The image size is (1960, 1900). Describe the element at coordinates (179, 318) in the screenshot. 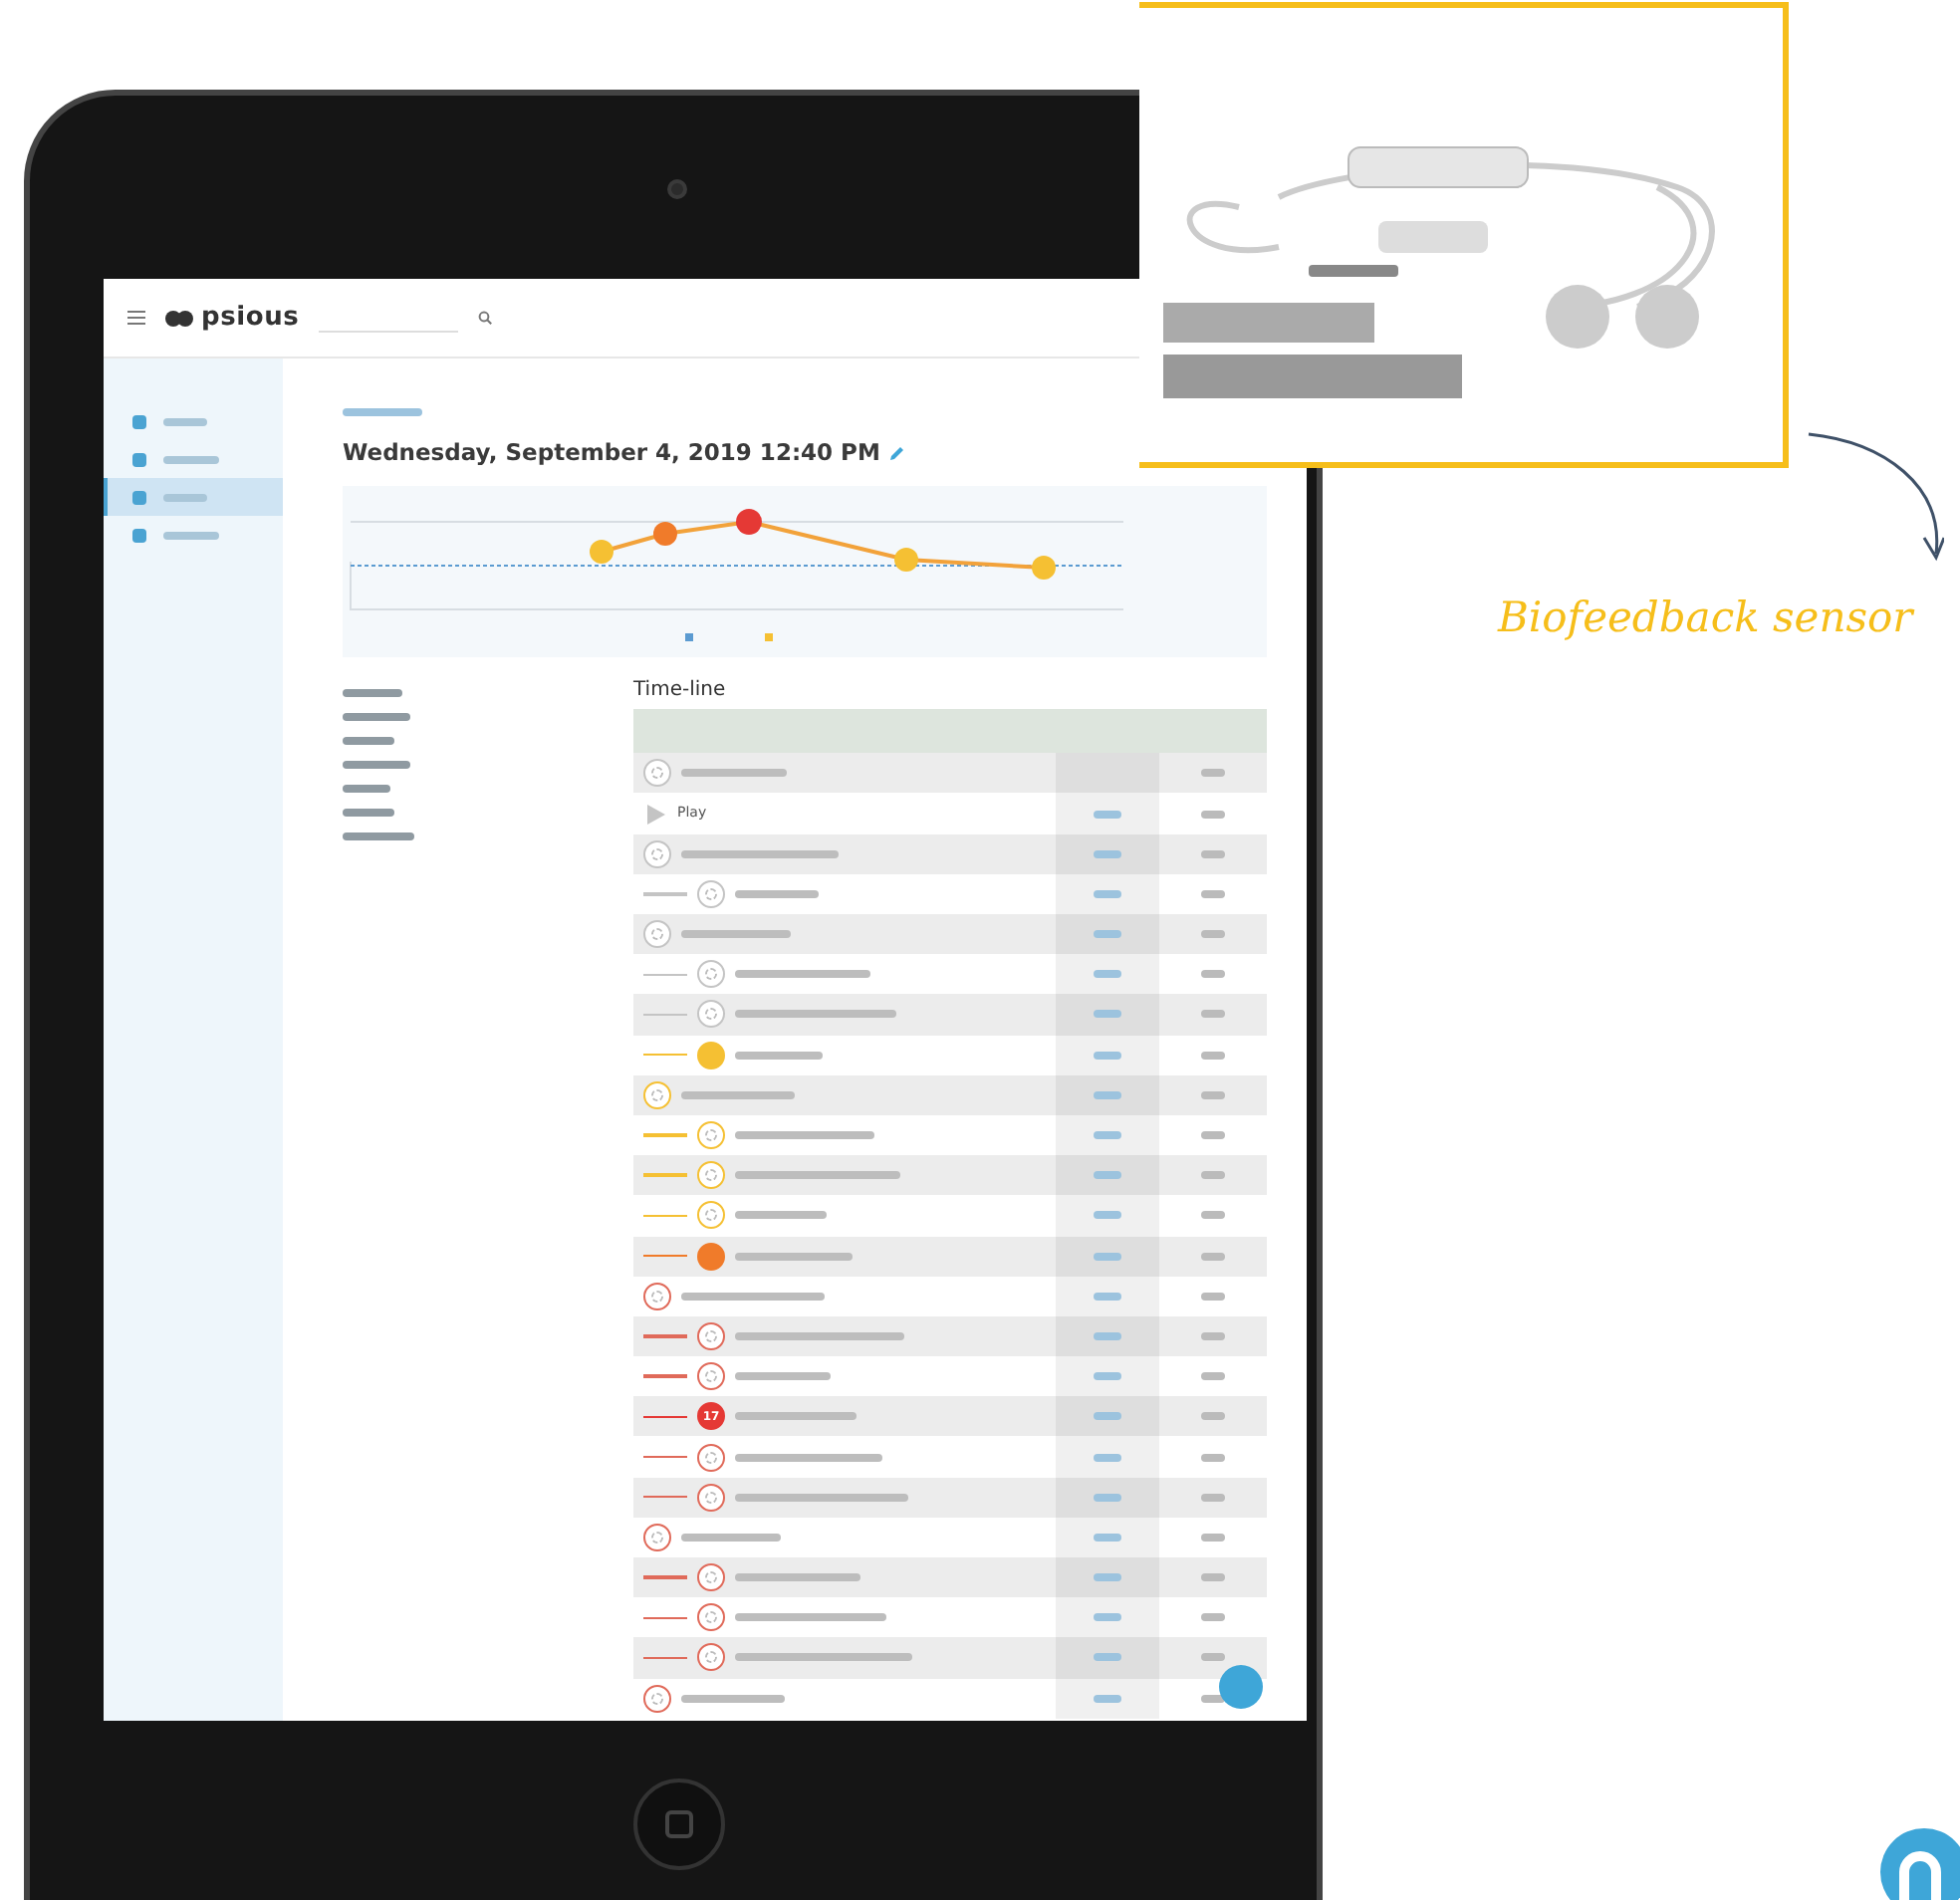

I see `logo-icon` at that location.